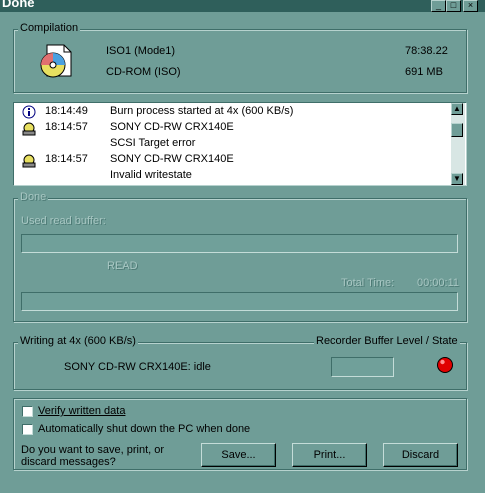 Image resolution: width=485 pixels, height=493 pixels. I want to click on log-message: Invalid writestate, so click(151, 175).